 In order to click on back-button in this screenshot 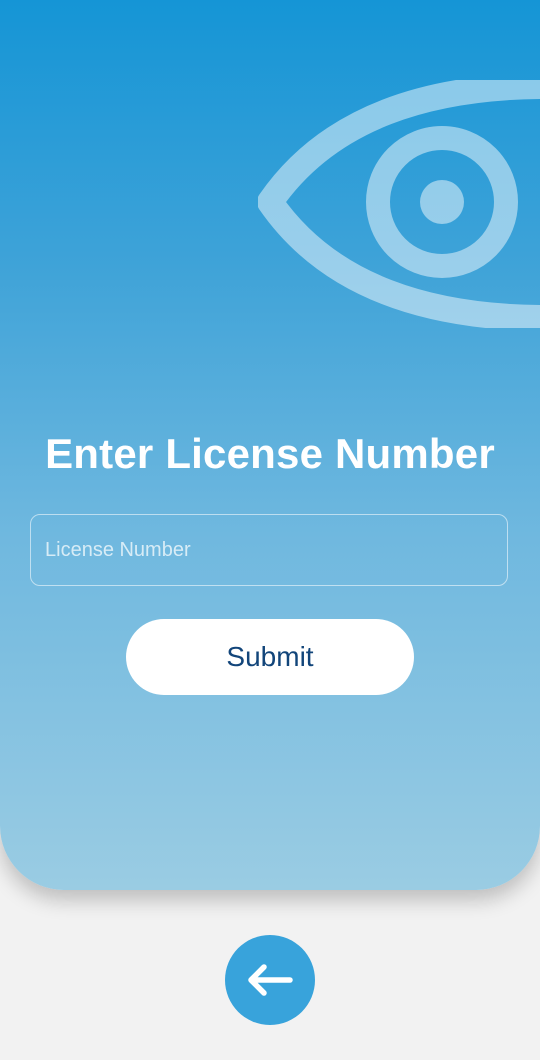, I will do `click(270, 980)`.